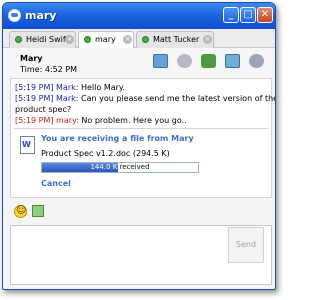  Describe the element at coordinates (208, 61) in the screenshot. I see `download-icon` at that location.